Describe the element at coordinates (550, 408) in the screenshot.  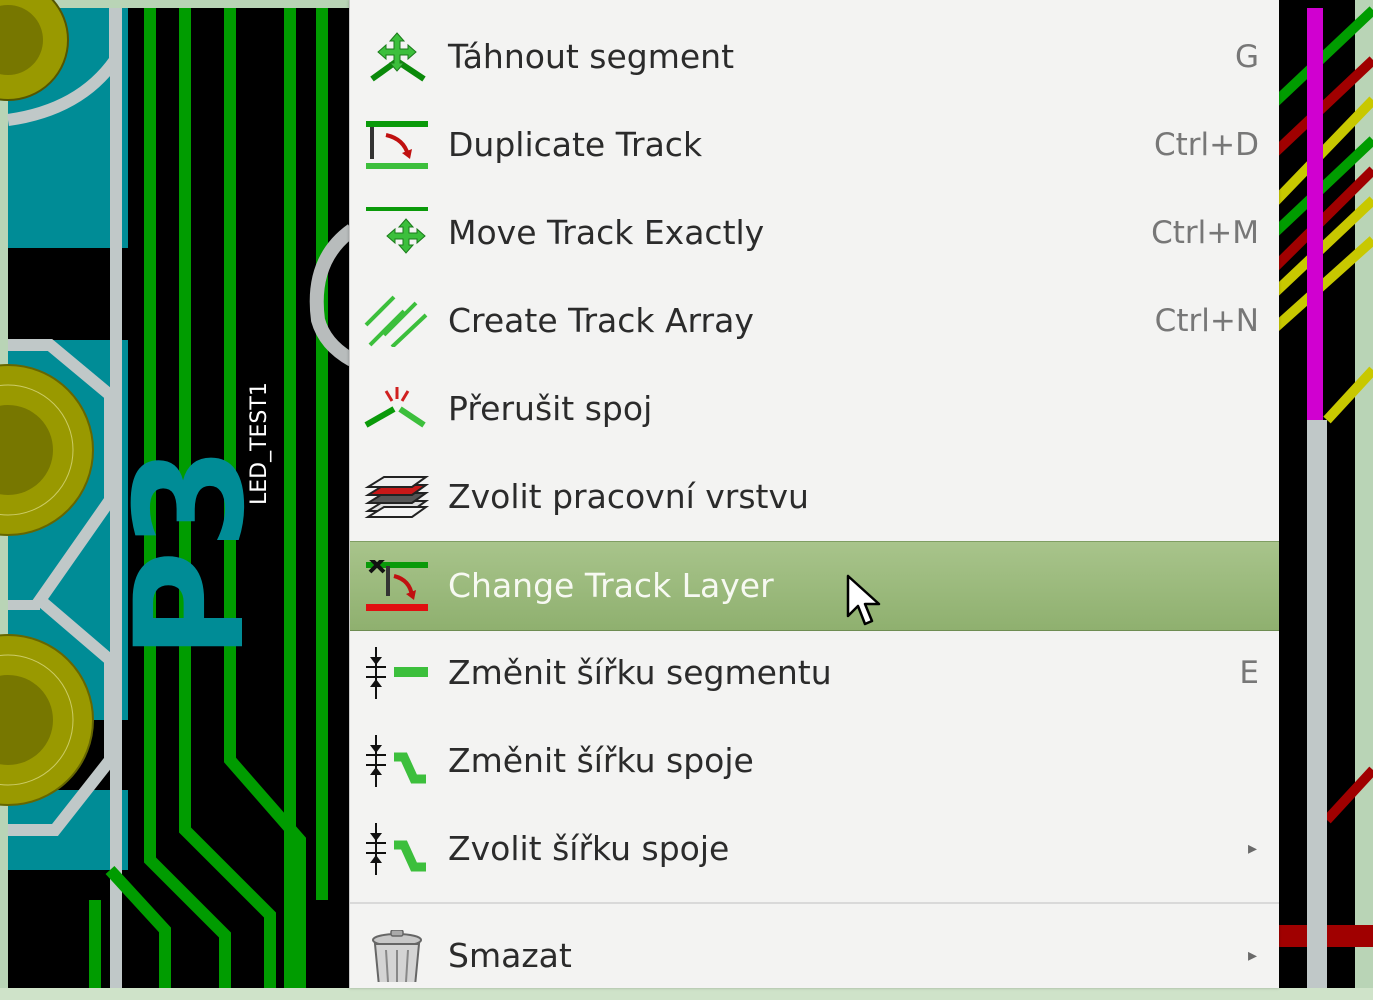
I see `menu-item-label: Přerušit spoj` at that location.